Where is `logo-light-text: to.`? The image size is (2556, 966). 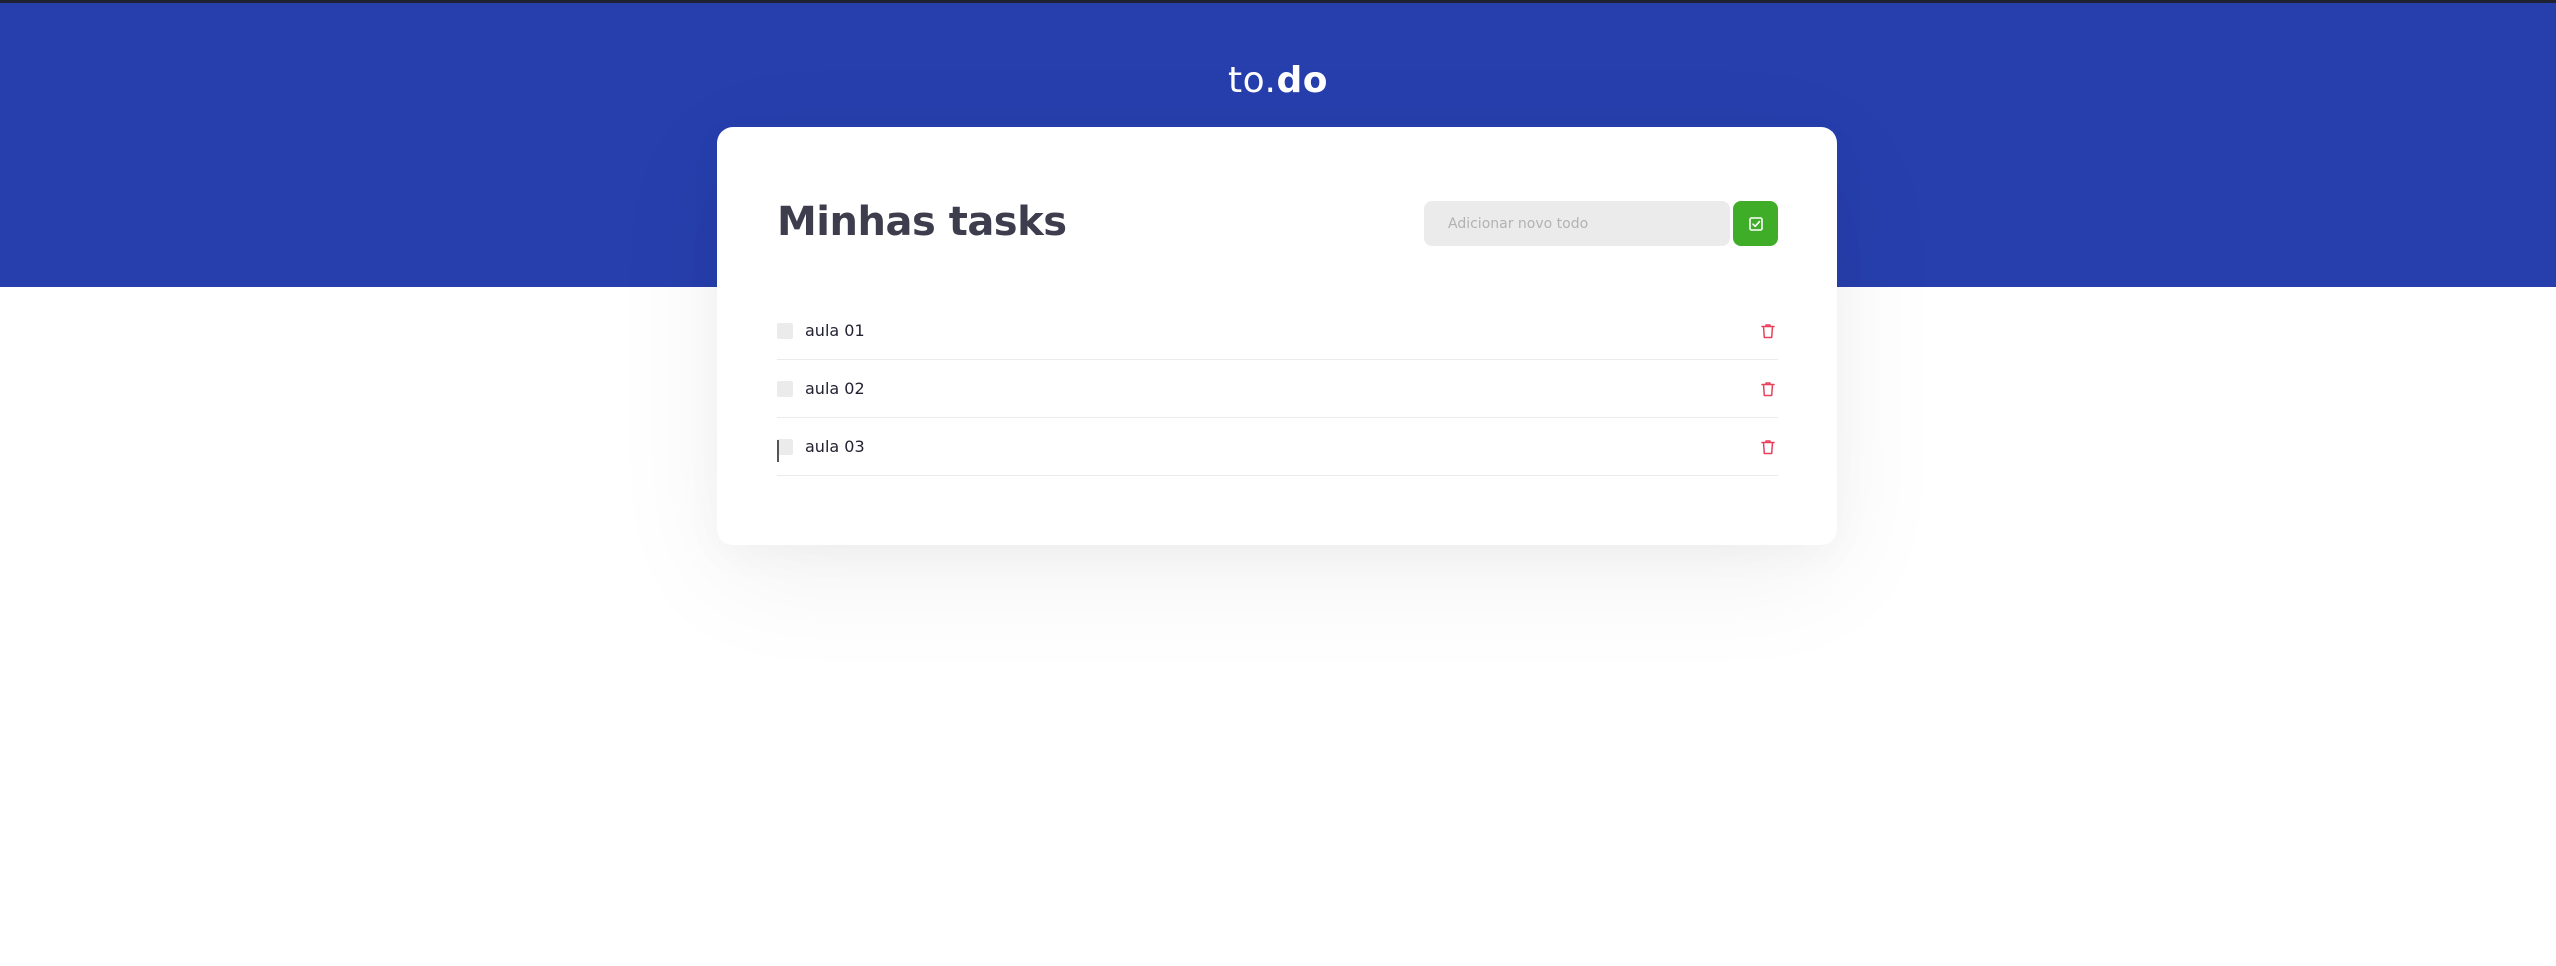 logo-light-text: to. is located at coordinates (1252, 80).